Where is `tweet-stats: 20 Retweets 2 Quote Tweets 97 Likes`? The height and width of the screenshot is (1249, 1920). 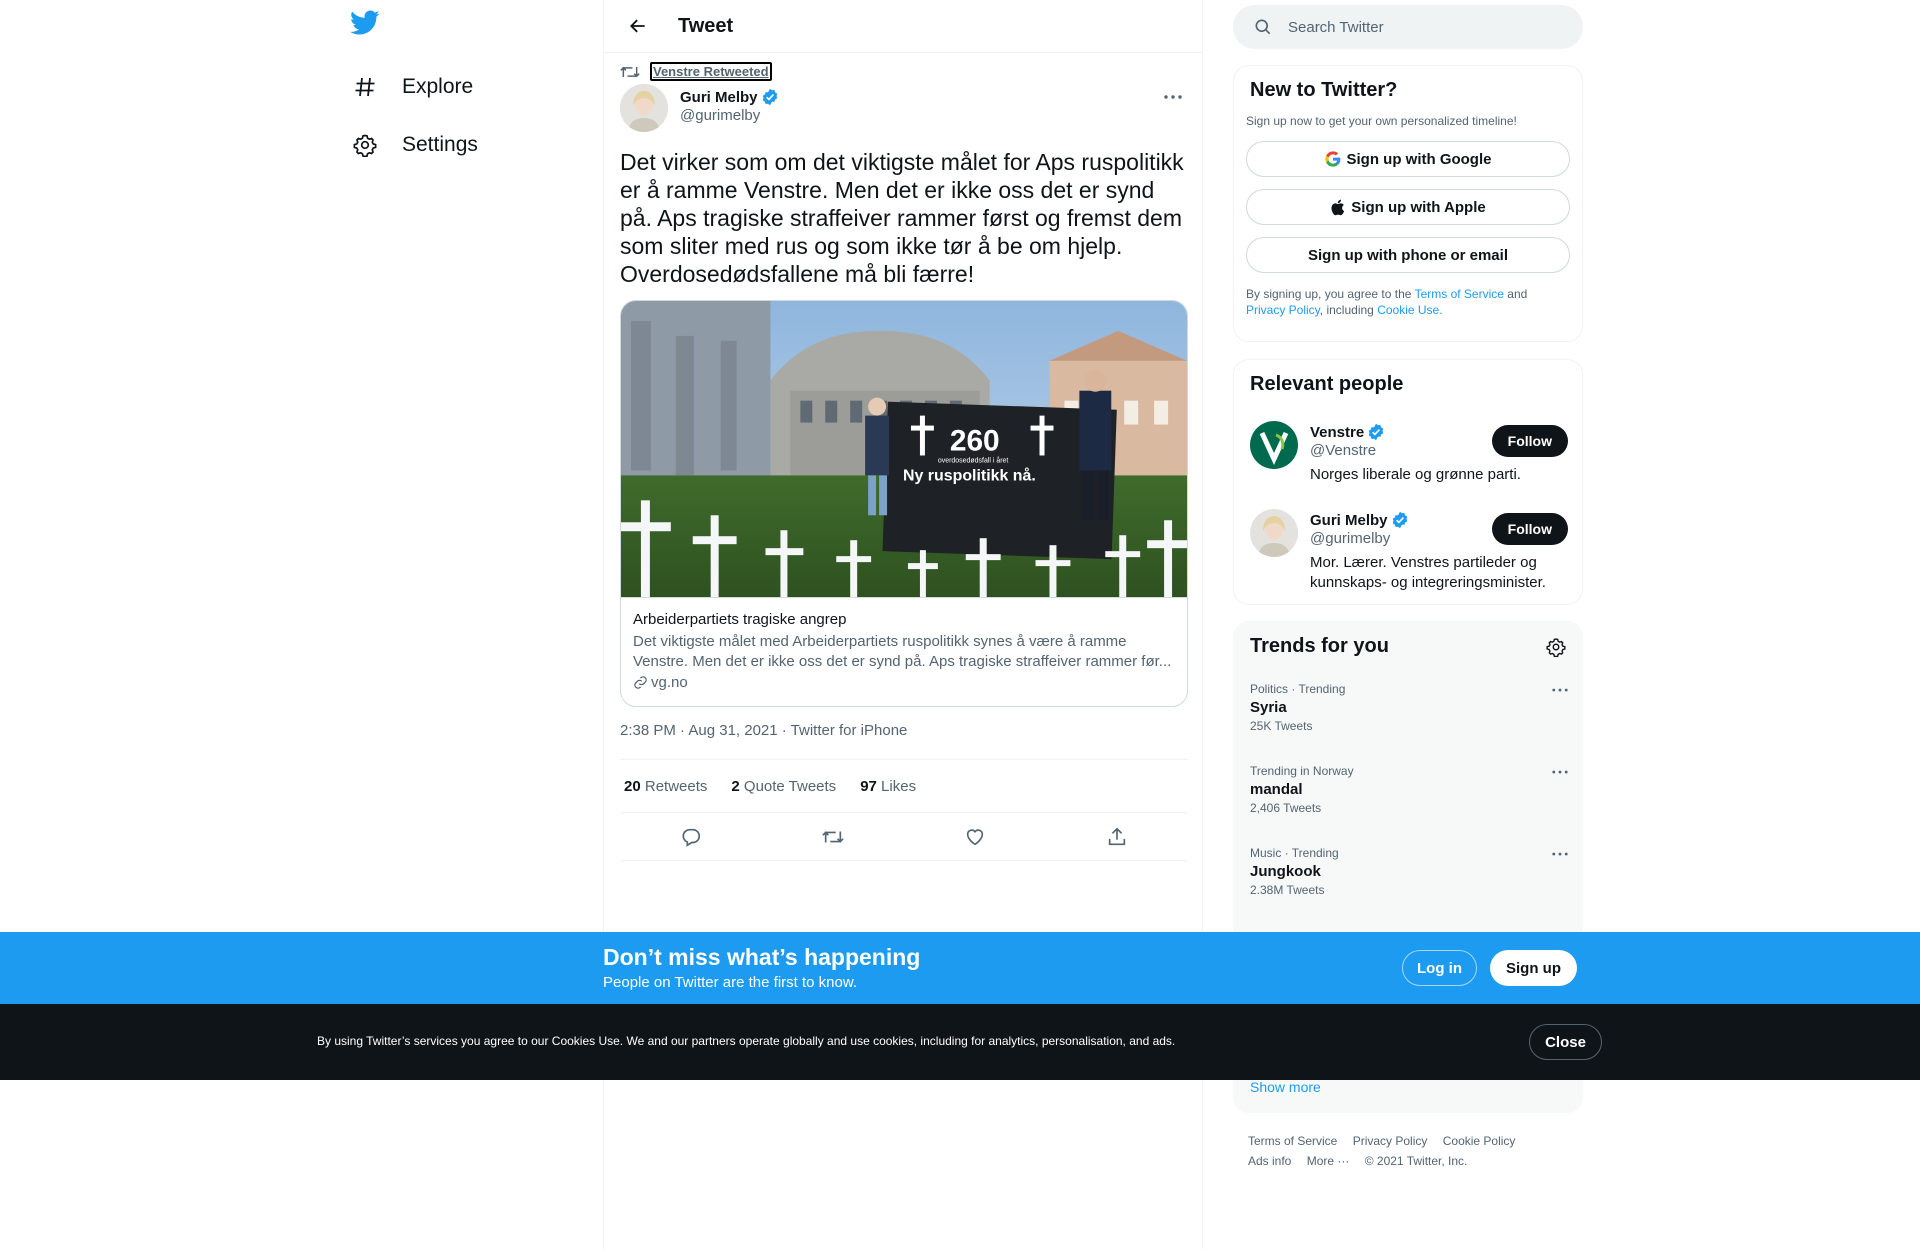
tweet-stats: 20 Retweets 2 Quote Tweets 97 Likes is located at coordinates (904, 786).